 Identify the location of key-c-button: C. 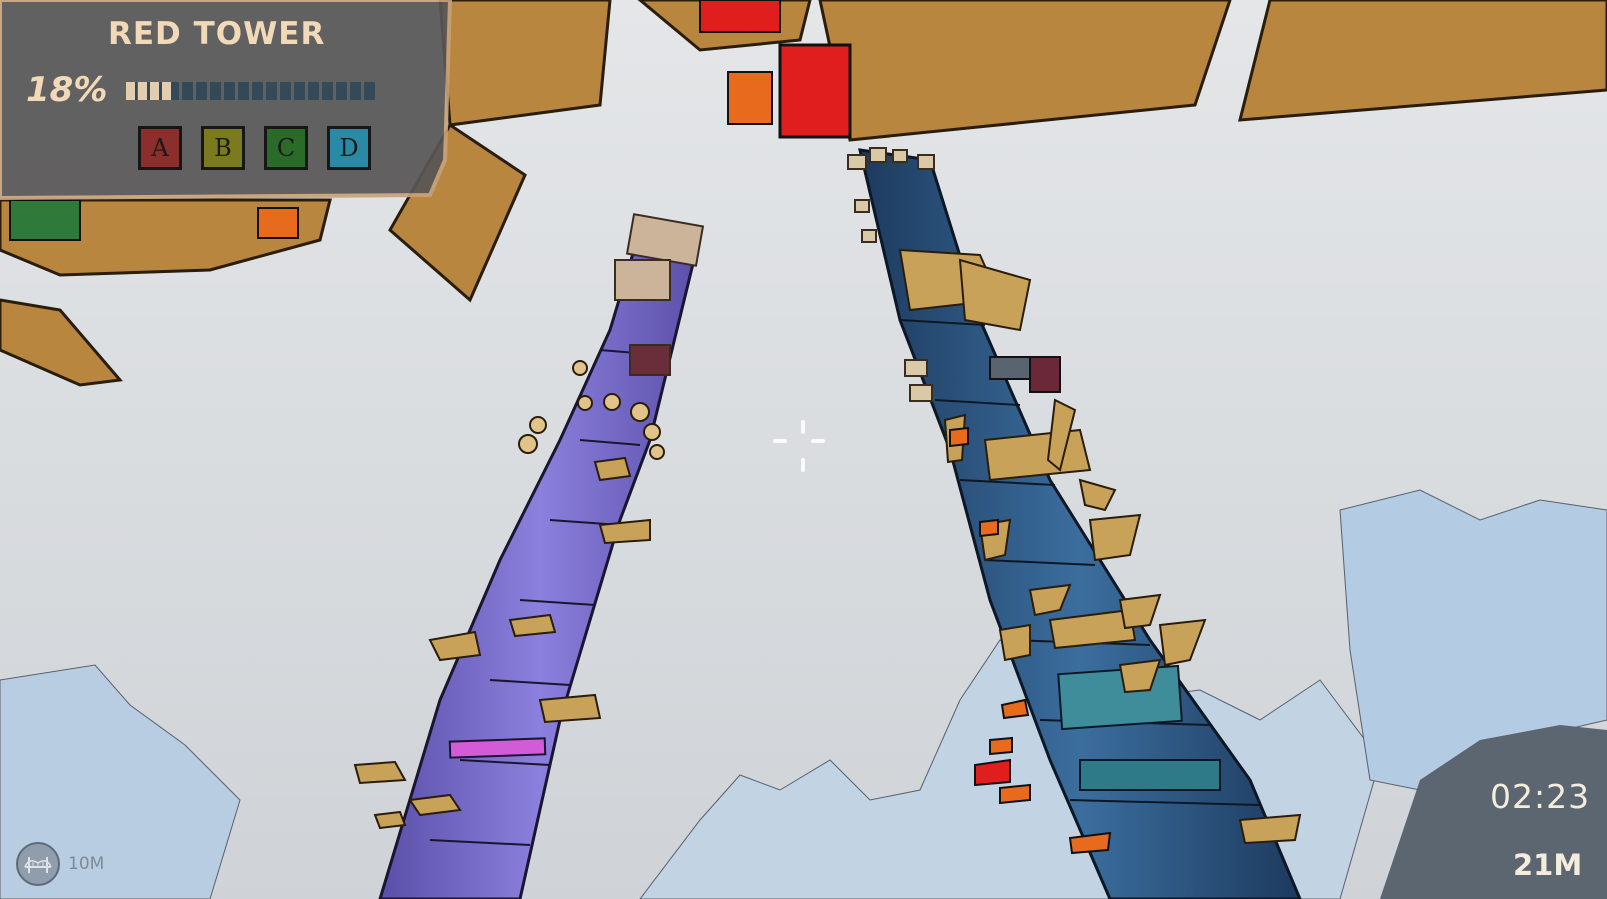
(286, 148).